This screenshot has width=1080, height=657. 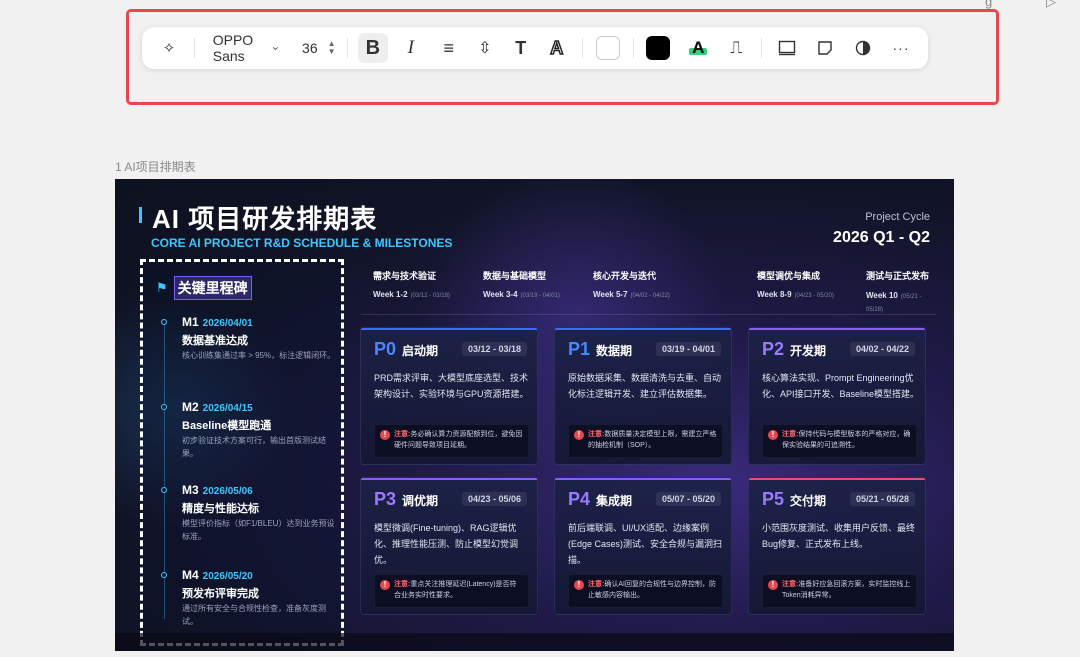 I want to click on note-text: 保持代码与模型版本的严格对应，确保实验结果的可追溯性。, so click(x=846, y=440).